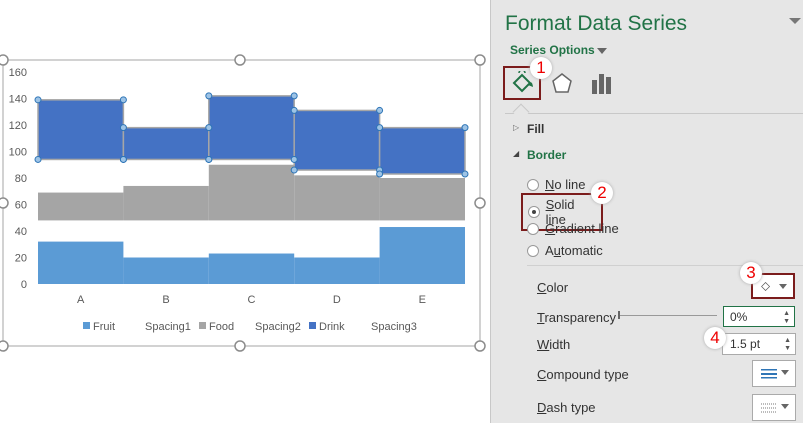 This screenshot has height=428, width=803. Describe the element at coordinates (337, 300) in the screenshot. I see `x-tick-label: D` at that location.